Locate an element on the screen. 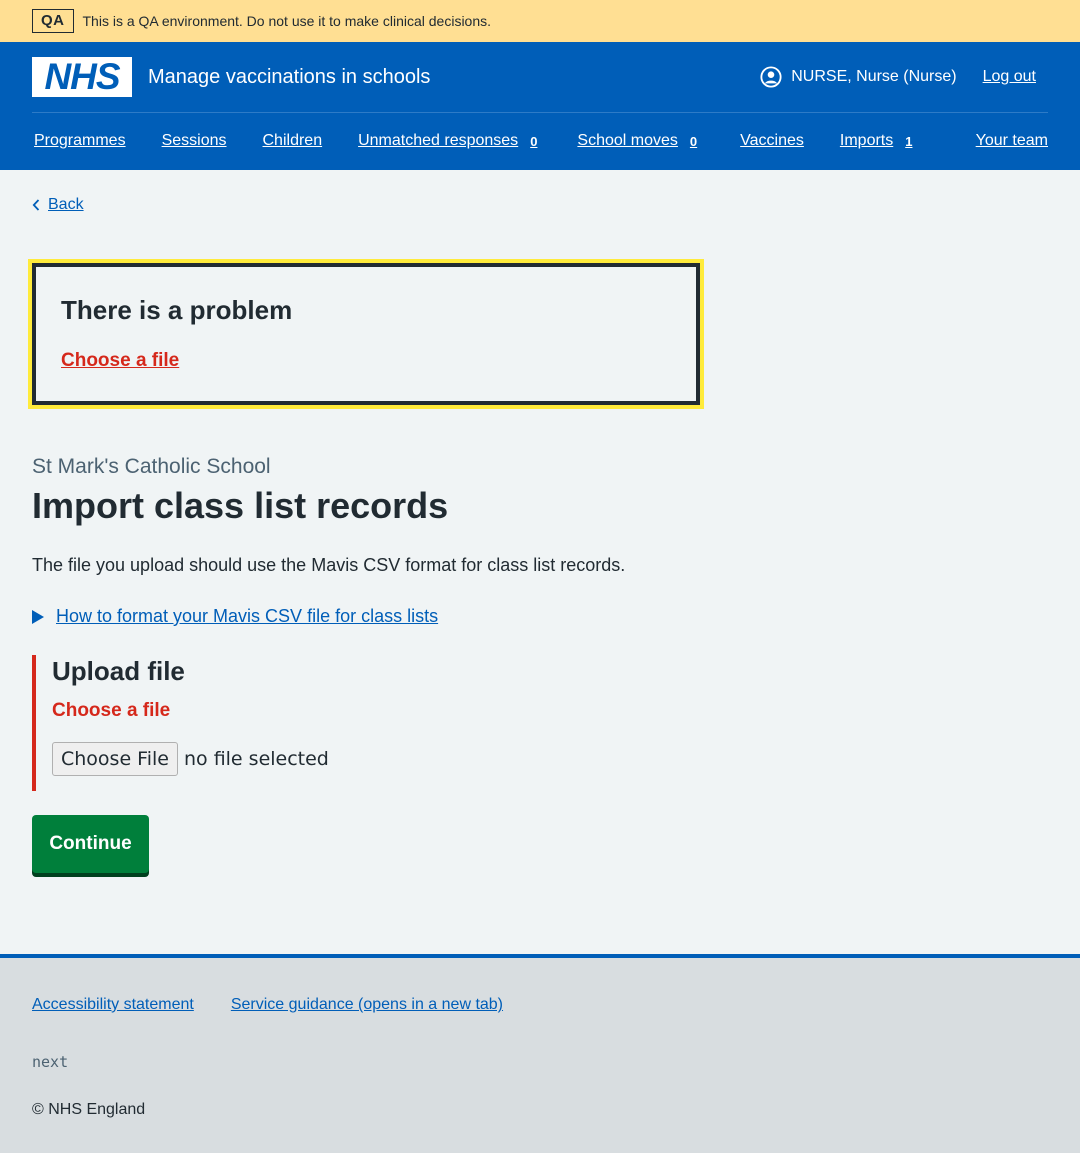 This screenshot has height=1153, width=1080. user-name: NURSE, Nurse (Nurse) is located at coordinates (874, 76).